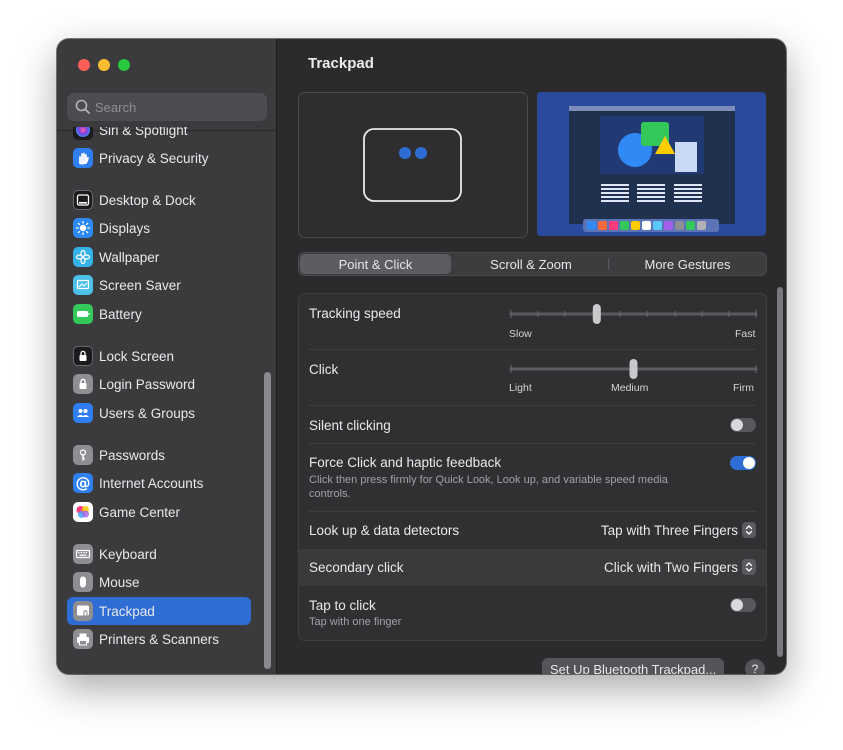  I want to click on click-pressure-knob, so click(633, 369).